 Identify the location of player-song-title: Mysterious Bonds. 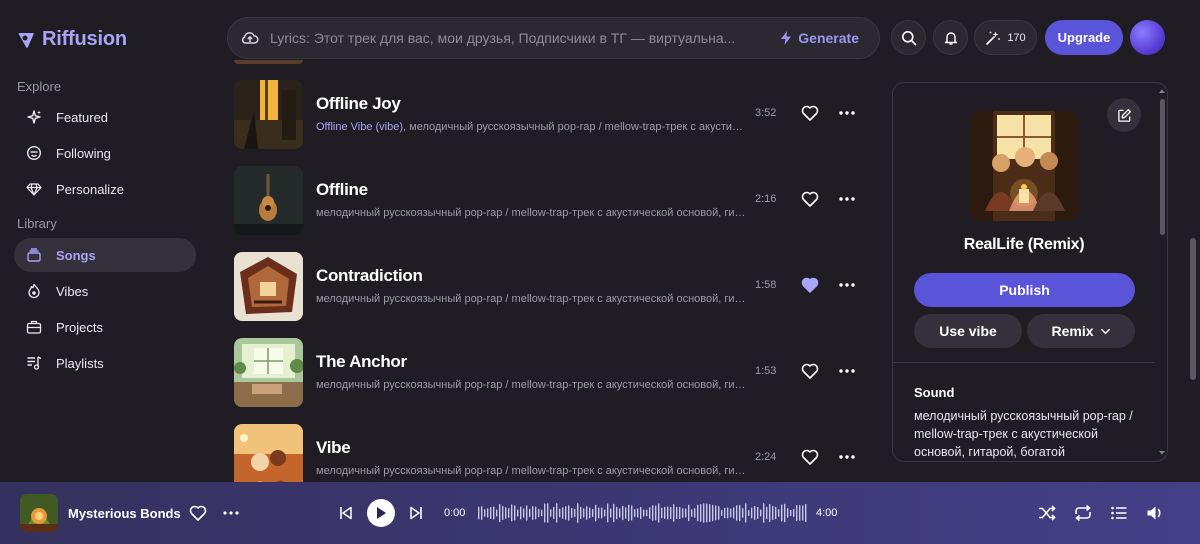
(124, 513).